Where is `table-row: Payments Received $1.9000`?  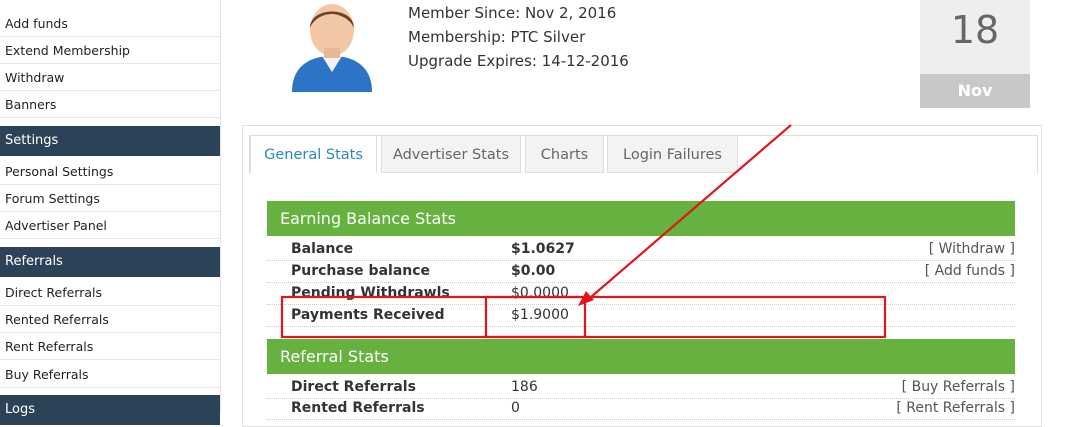 table-row: Payments Received $1.9000 is located at coordinates (641, 315).